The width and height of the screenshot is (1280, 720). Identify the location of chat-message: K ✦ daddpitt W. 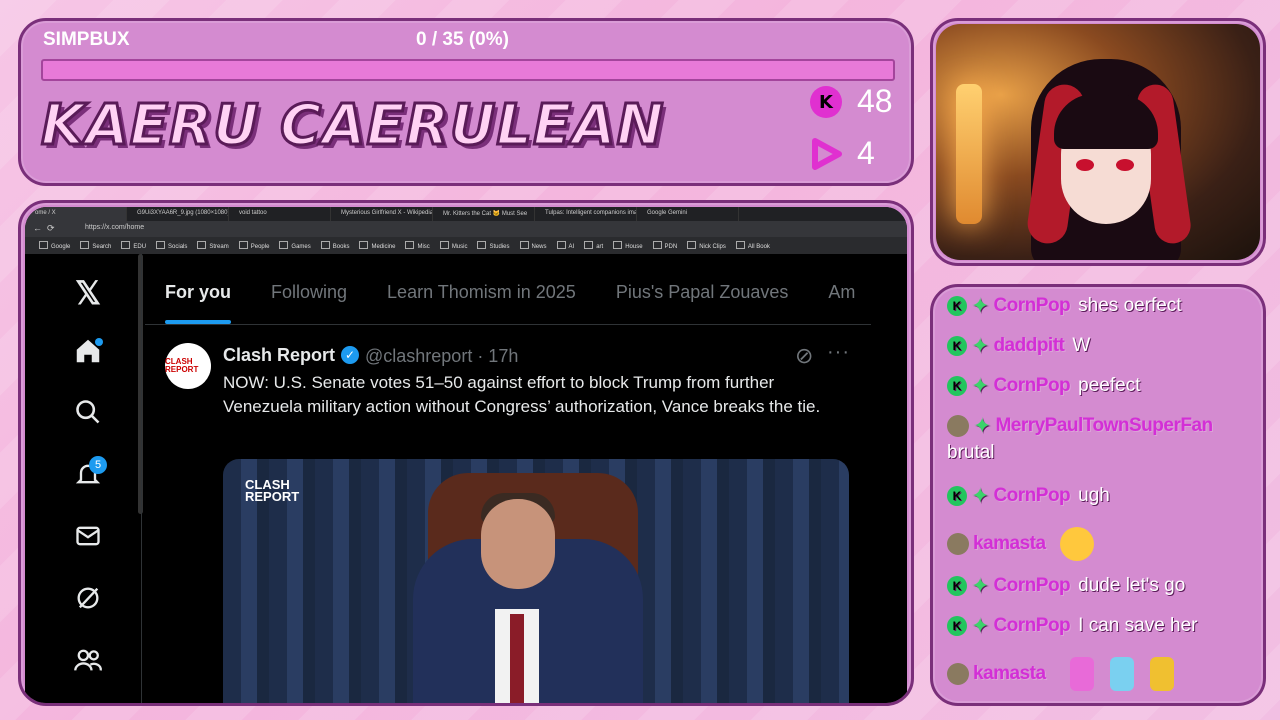
(1018, 346).